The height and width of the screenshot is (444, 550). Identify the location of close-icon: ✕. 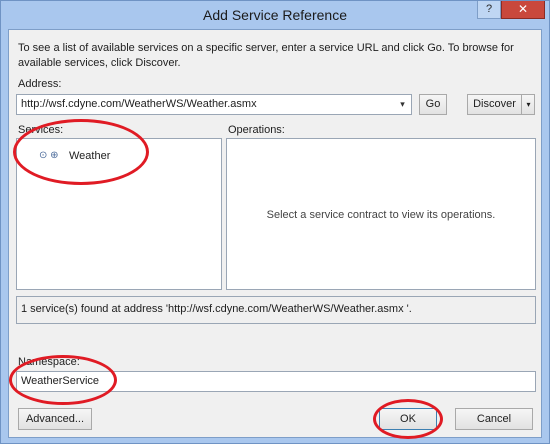
(523, 9).